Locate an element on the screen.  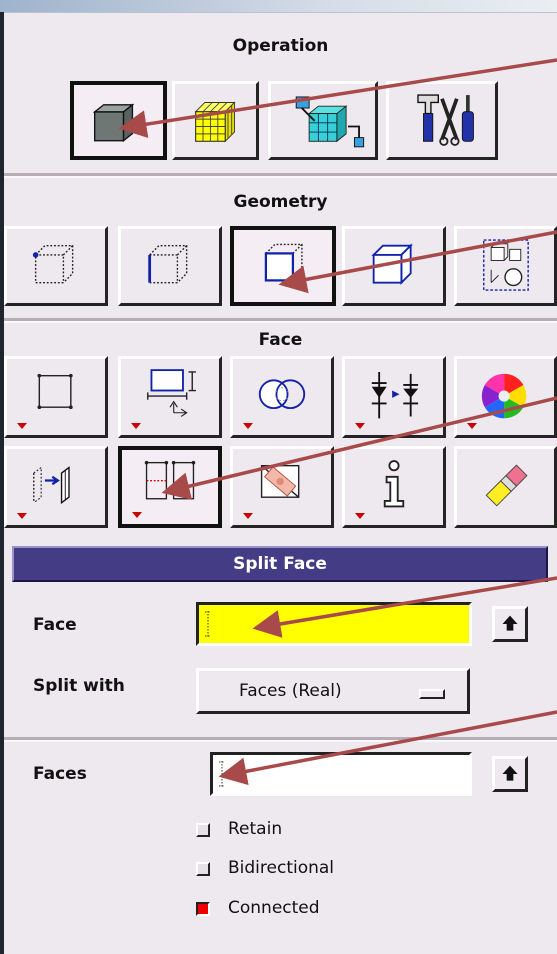
connected-checkbox is located at coordinates (203, 909).